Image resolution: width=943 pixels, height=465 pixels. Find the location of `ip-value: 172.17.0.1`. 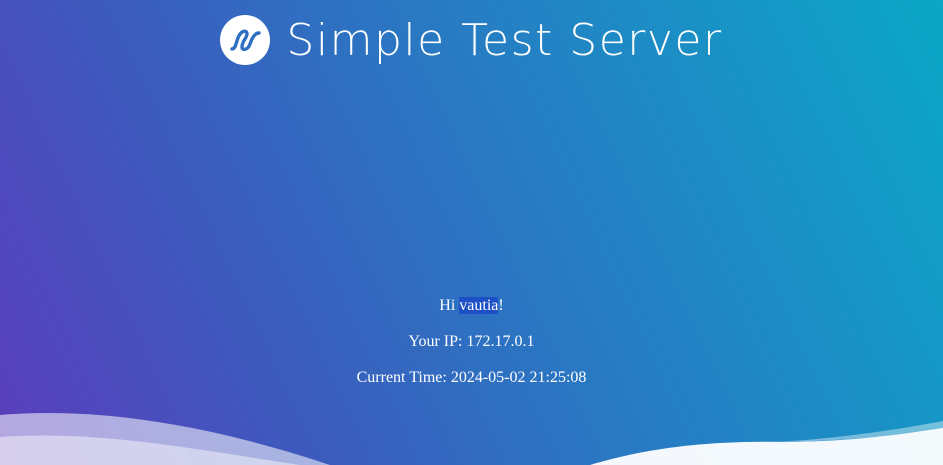

ip-value: 172.17.0.1 is located at coordinates (500, 341).